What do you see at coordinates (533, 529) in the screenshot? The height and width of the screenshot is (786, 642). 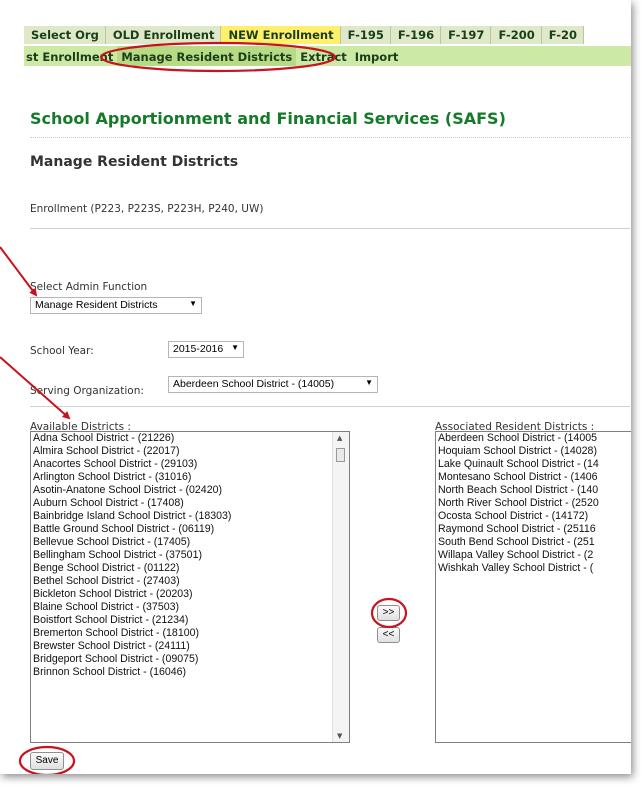 I see `associated-list-item: Raymond School District - (25116` at bounding box center [533, 529].